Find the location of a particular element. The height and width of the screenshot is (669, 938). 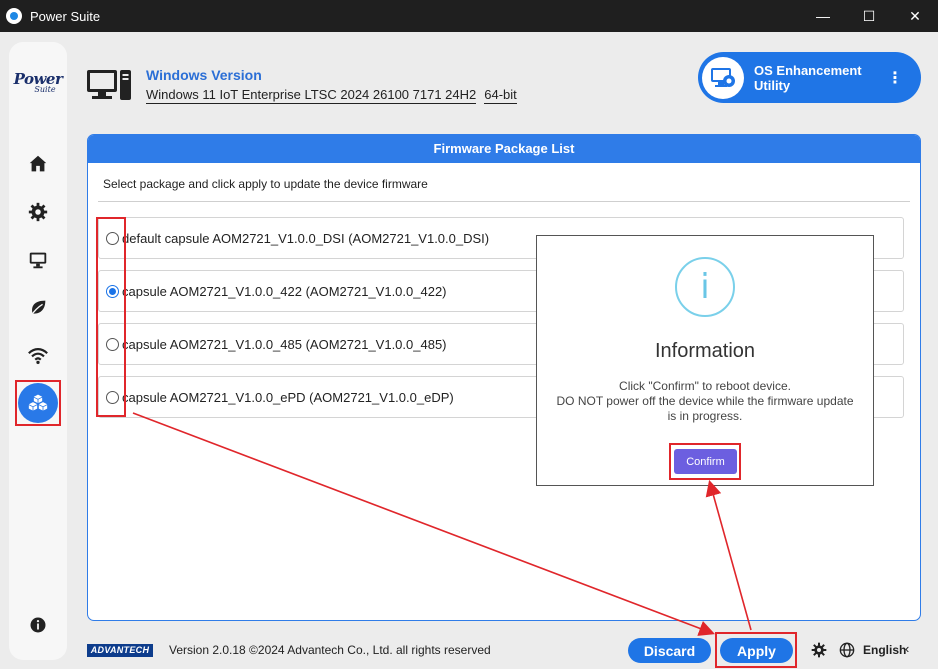

sidebar-item-display is located at coordinates (38, 260).